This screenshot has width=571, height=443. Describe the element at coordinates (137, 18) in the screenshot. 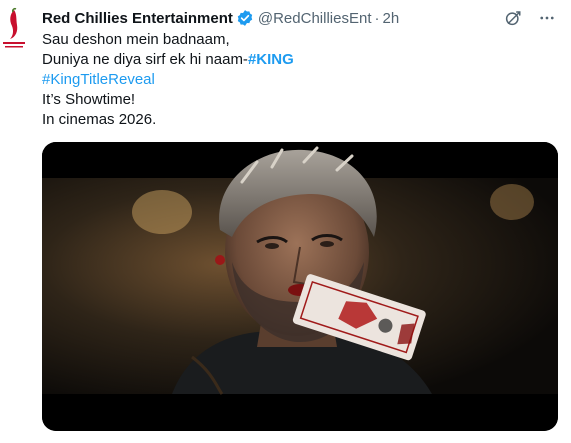

I see `display-name: Red Chillies Entertainment` at that location.